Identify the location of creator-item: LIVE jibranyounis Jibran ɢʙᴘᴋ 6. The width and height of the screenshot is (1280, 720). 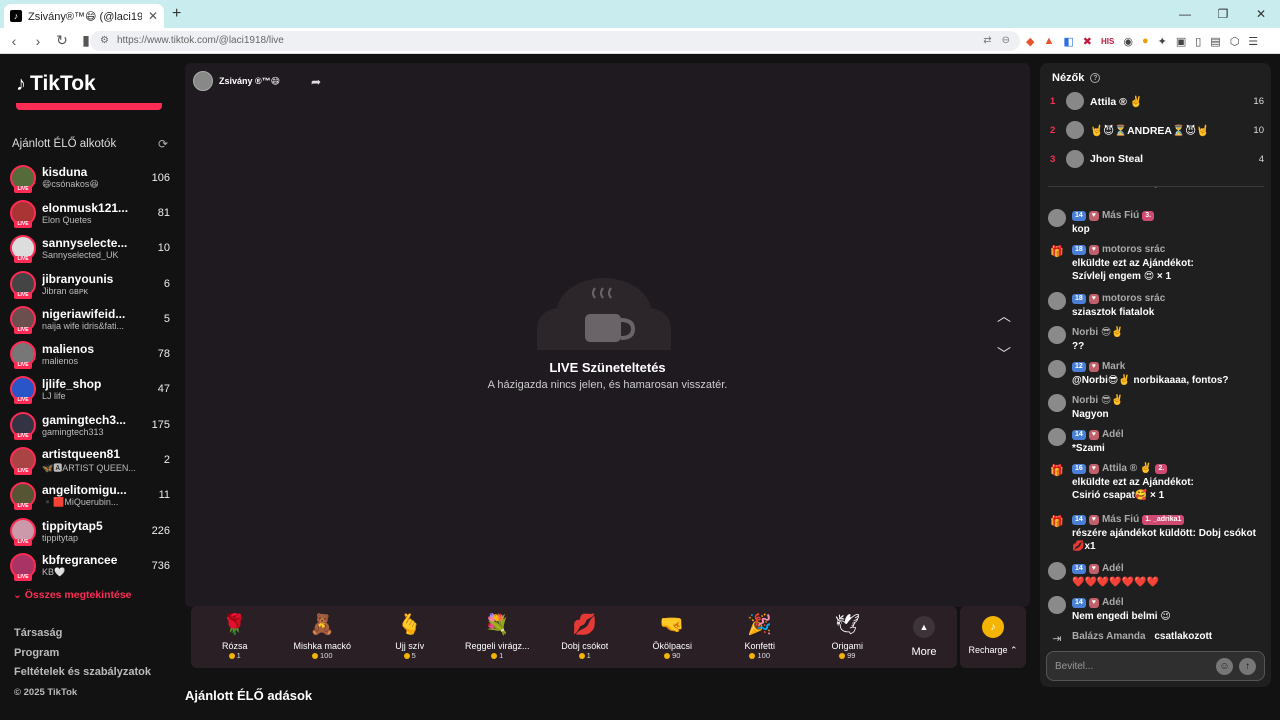
(90, 283).